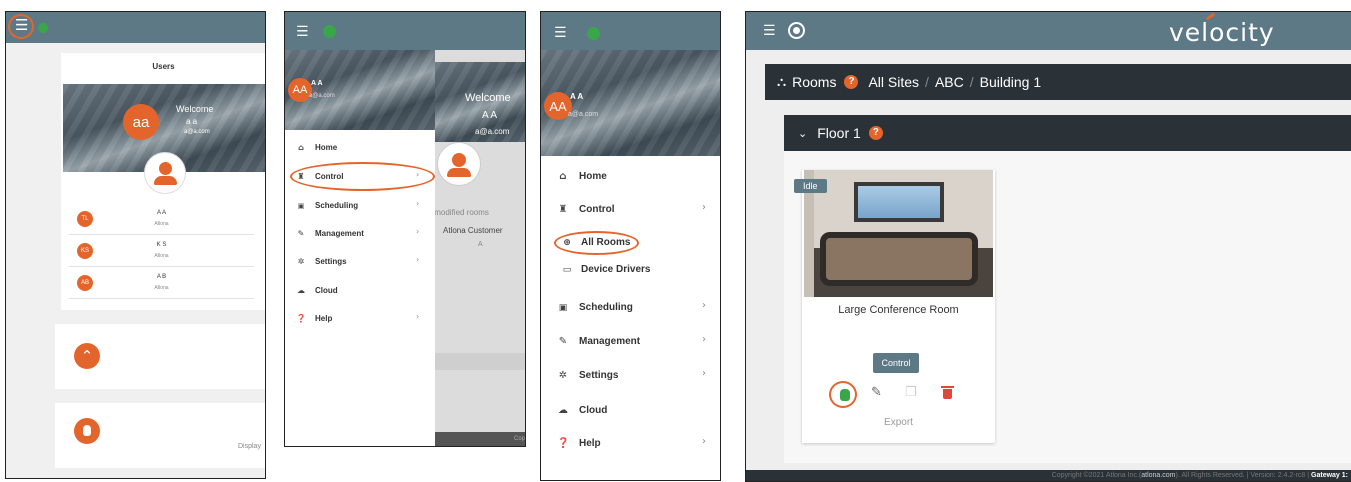 The image size is (1351, 482). I want to click on menu-label: Control, so click(597, 209).